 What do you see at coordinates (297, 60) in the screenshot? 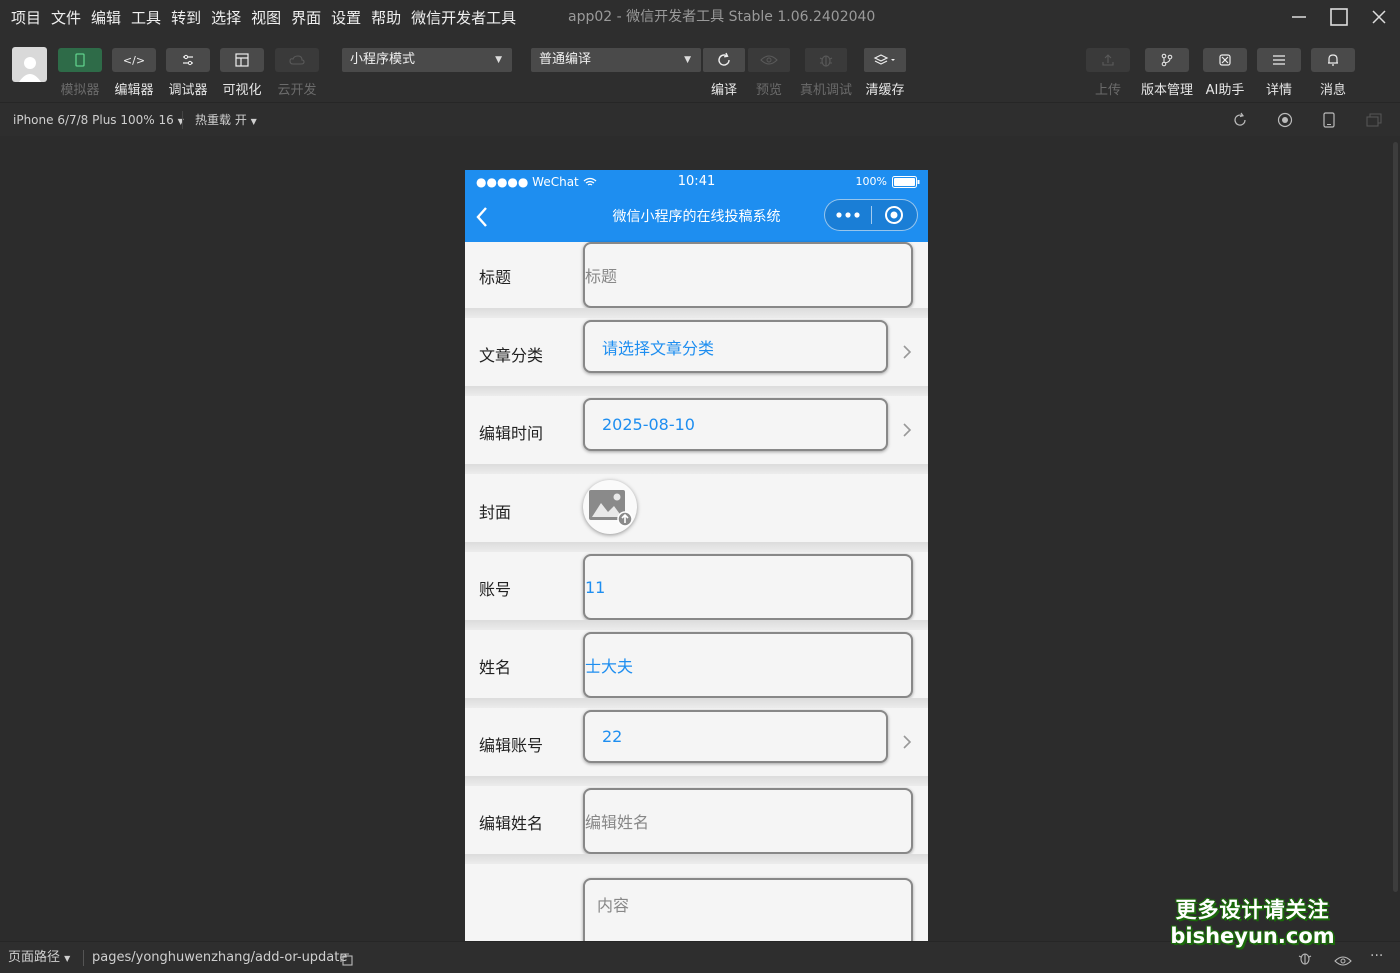
I see `cloud-button` at bounding box center [297, 60].